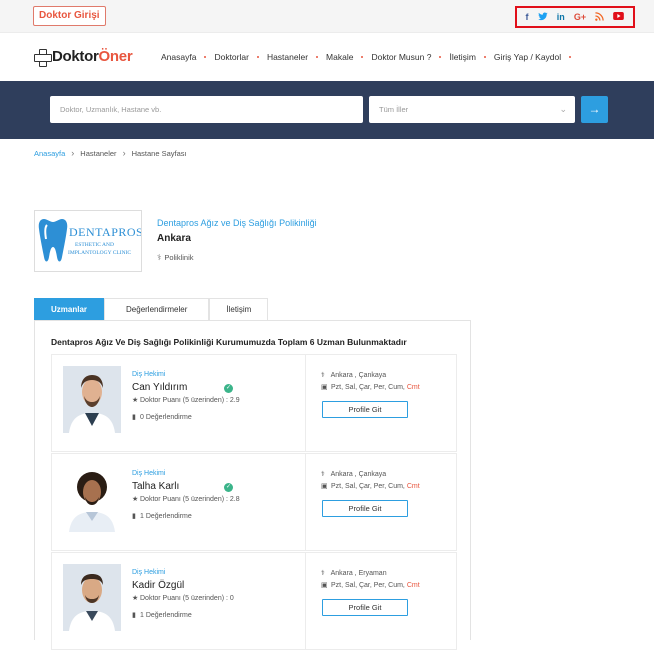  Describe the element at coordinates (158, 585) in the screenshot. I see `doctor-name: Kadir Özgül` at that location.